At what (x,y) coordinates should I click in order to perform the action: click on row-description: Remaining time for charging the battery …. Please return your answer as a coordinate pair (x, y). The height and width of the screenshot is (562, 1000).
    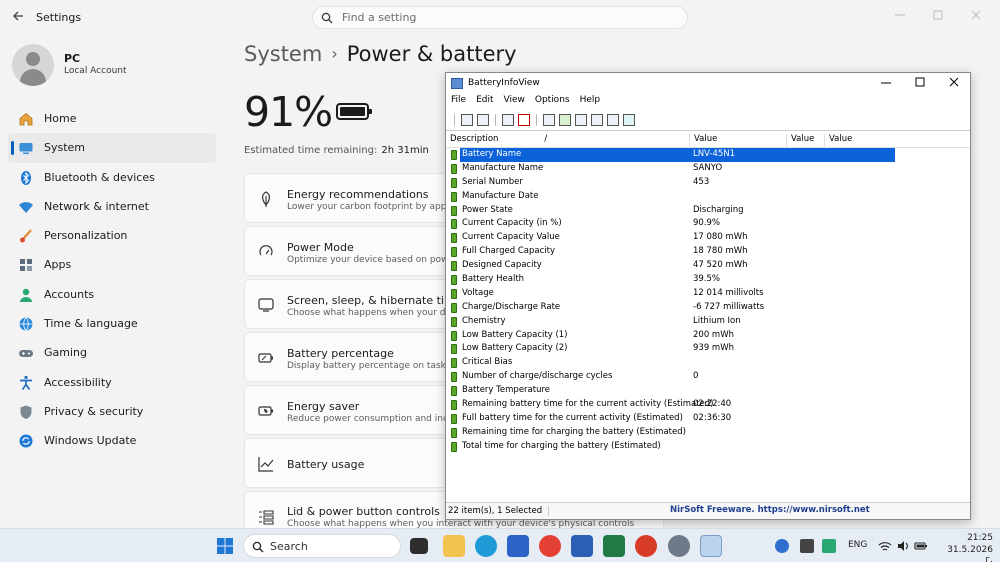
    Looking at the image, I should click on (574, 431).